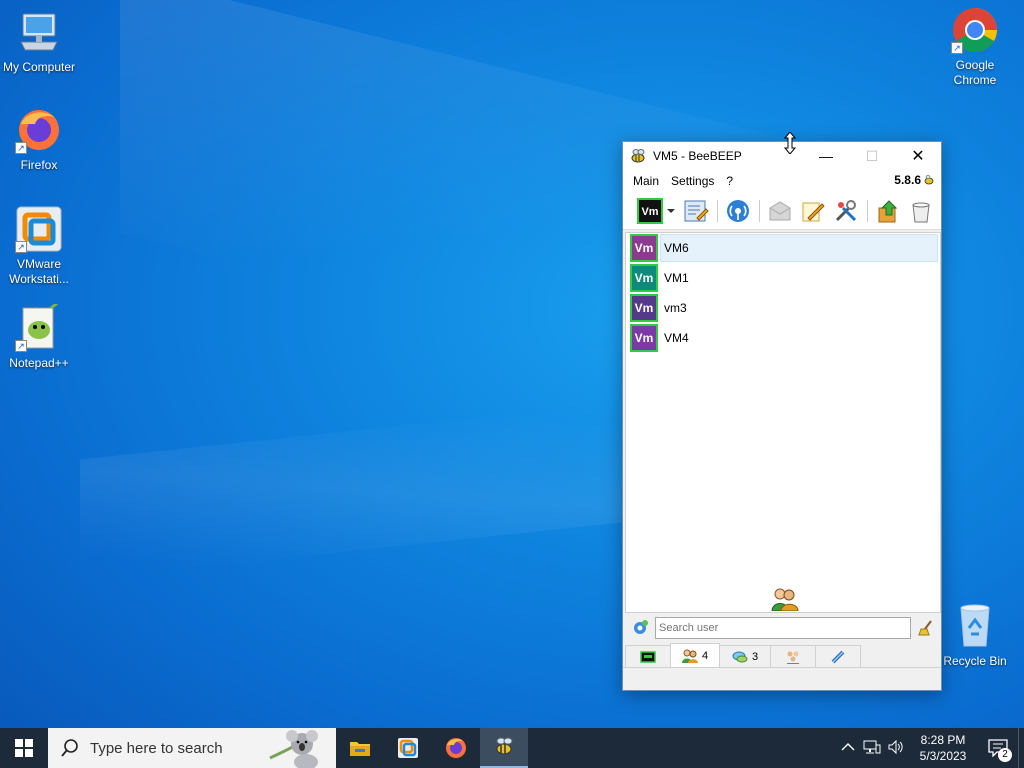  I want to click on status-dropdown-button: Vm, so click(657, 211).